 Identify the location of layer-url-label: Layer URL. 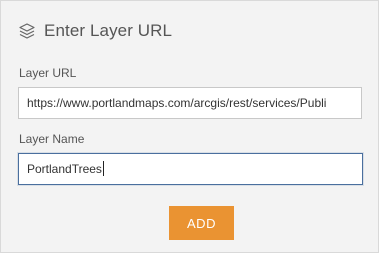
(48, 73).